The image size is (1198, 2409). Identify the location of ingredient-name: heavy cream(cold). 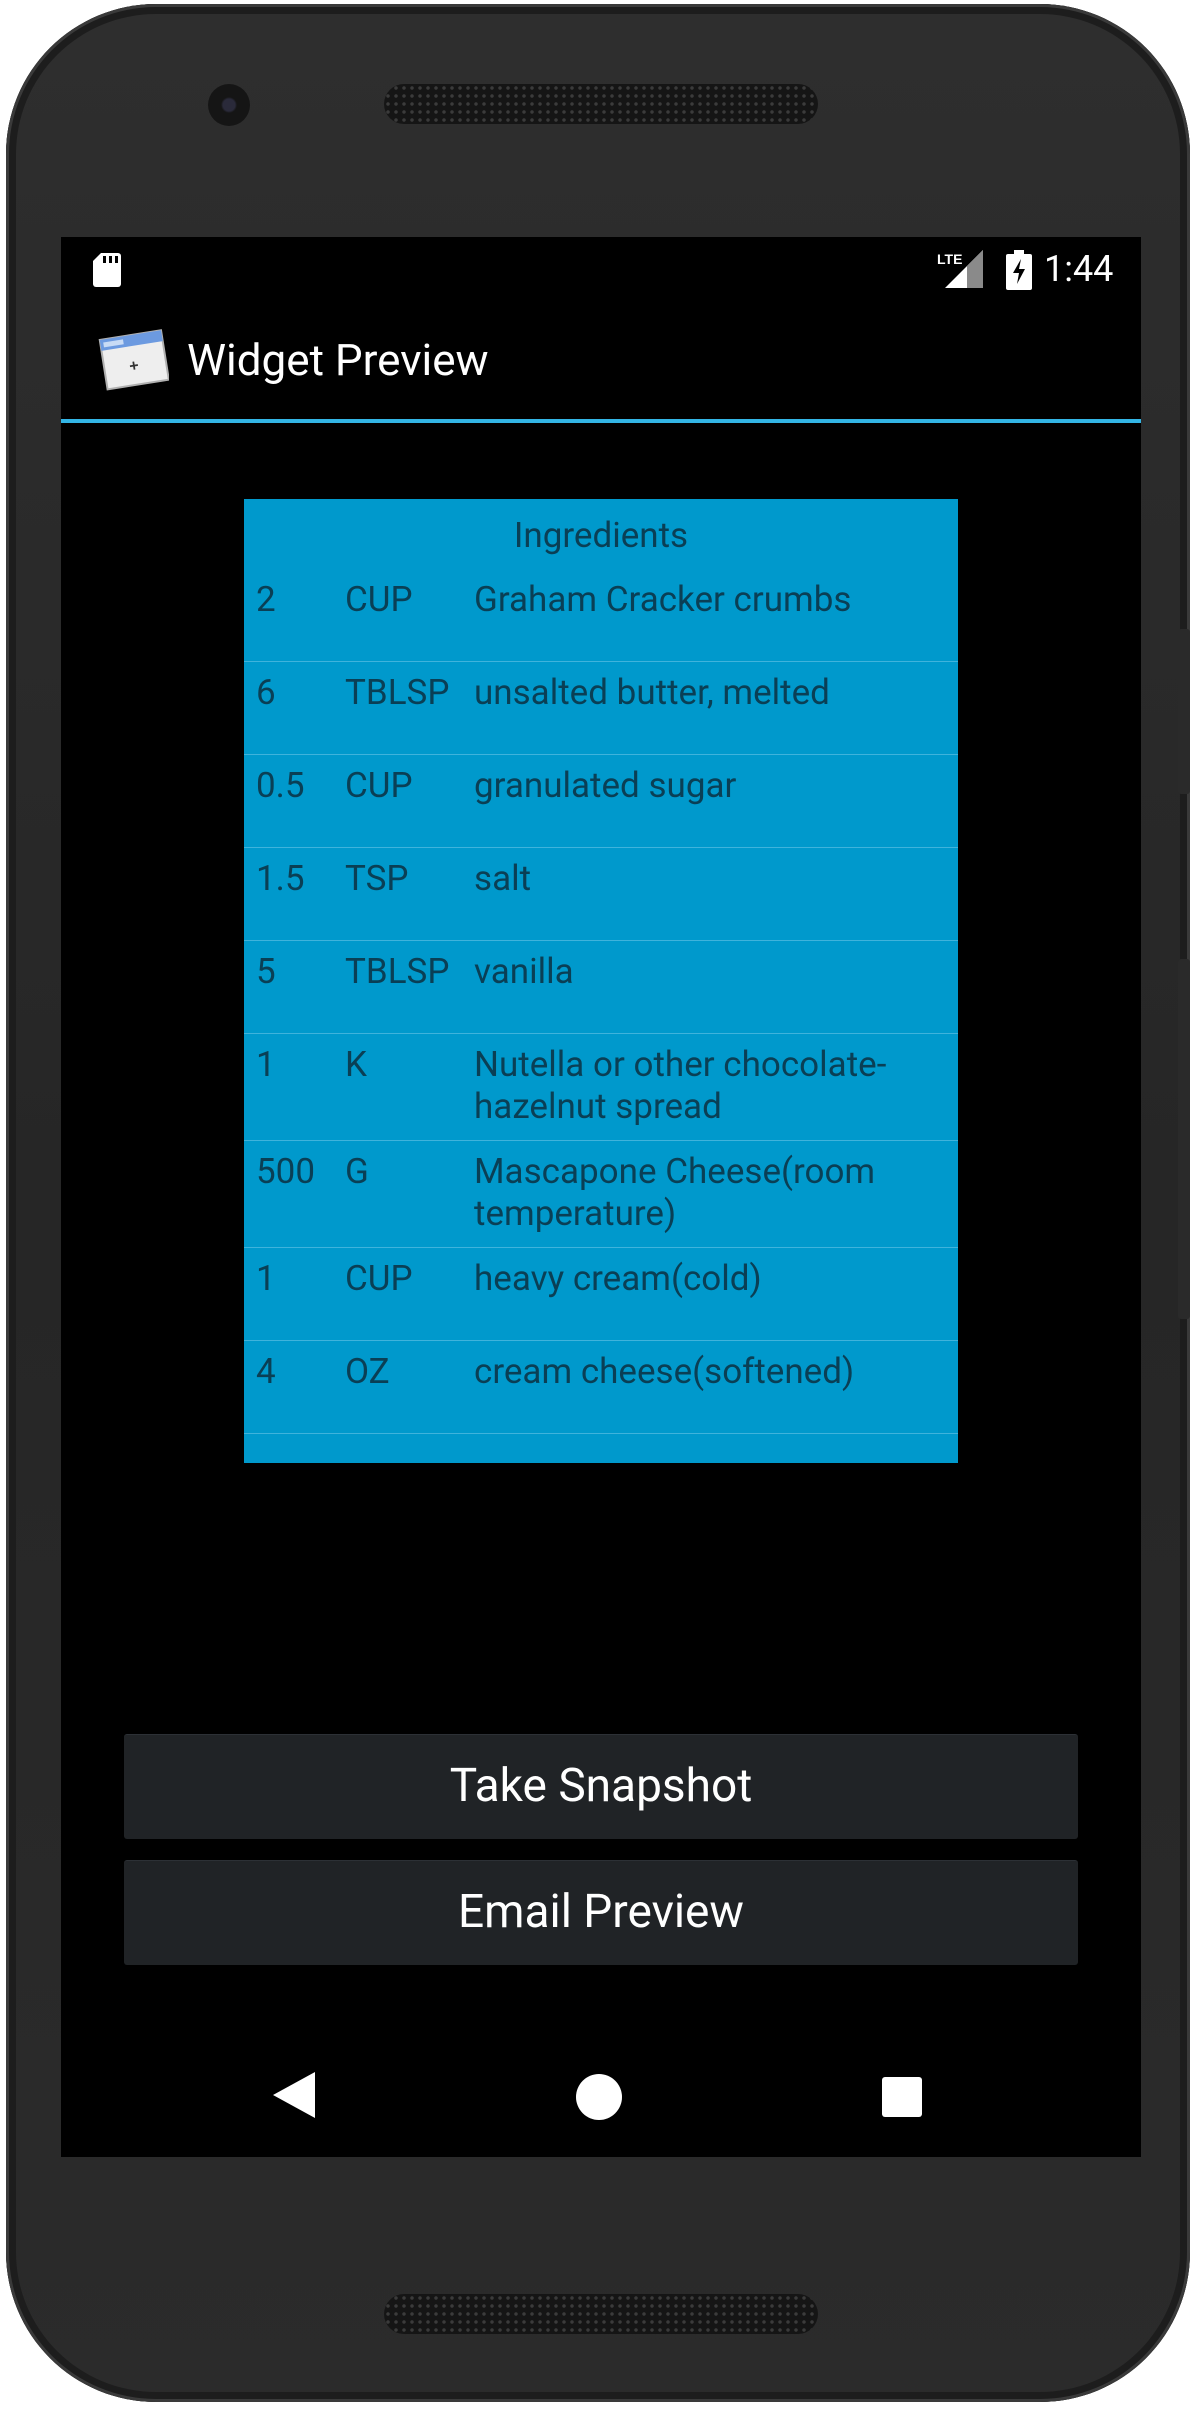
(618, 1278).